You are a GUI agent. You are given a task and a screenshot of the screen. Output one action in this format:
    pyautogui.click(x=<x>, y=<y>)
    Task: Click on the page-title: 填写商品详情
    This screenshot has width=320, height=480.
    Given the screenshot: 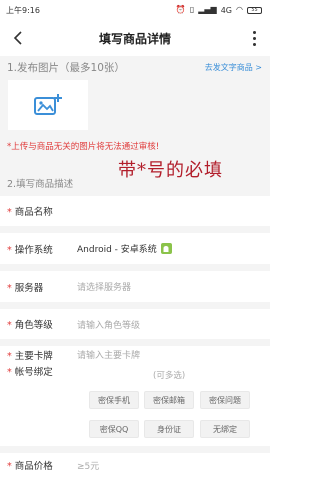 What is the action you would take?
    pyautogui.click(x=134, y=38)
    